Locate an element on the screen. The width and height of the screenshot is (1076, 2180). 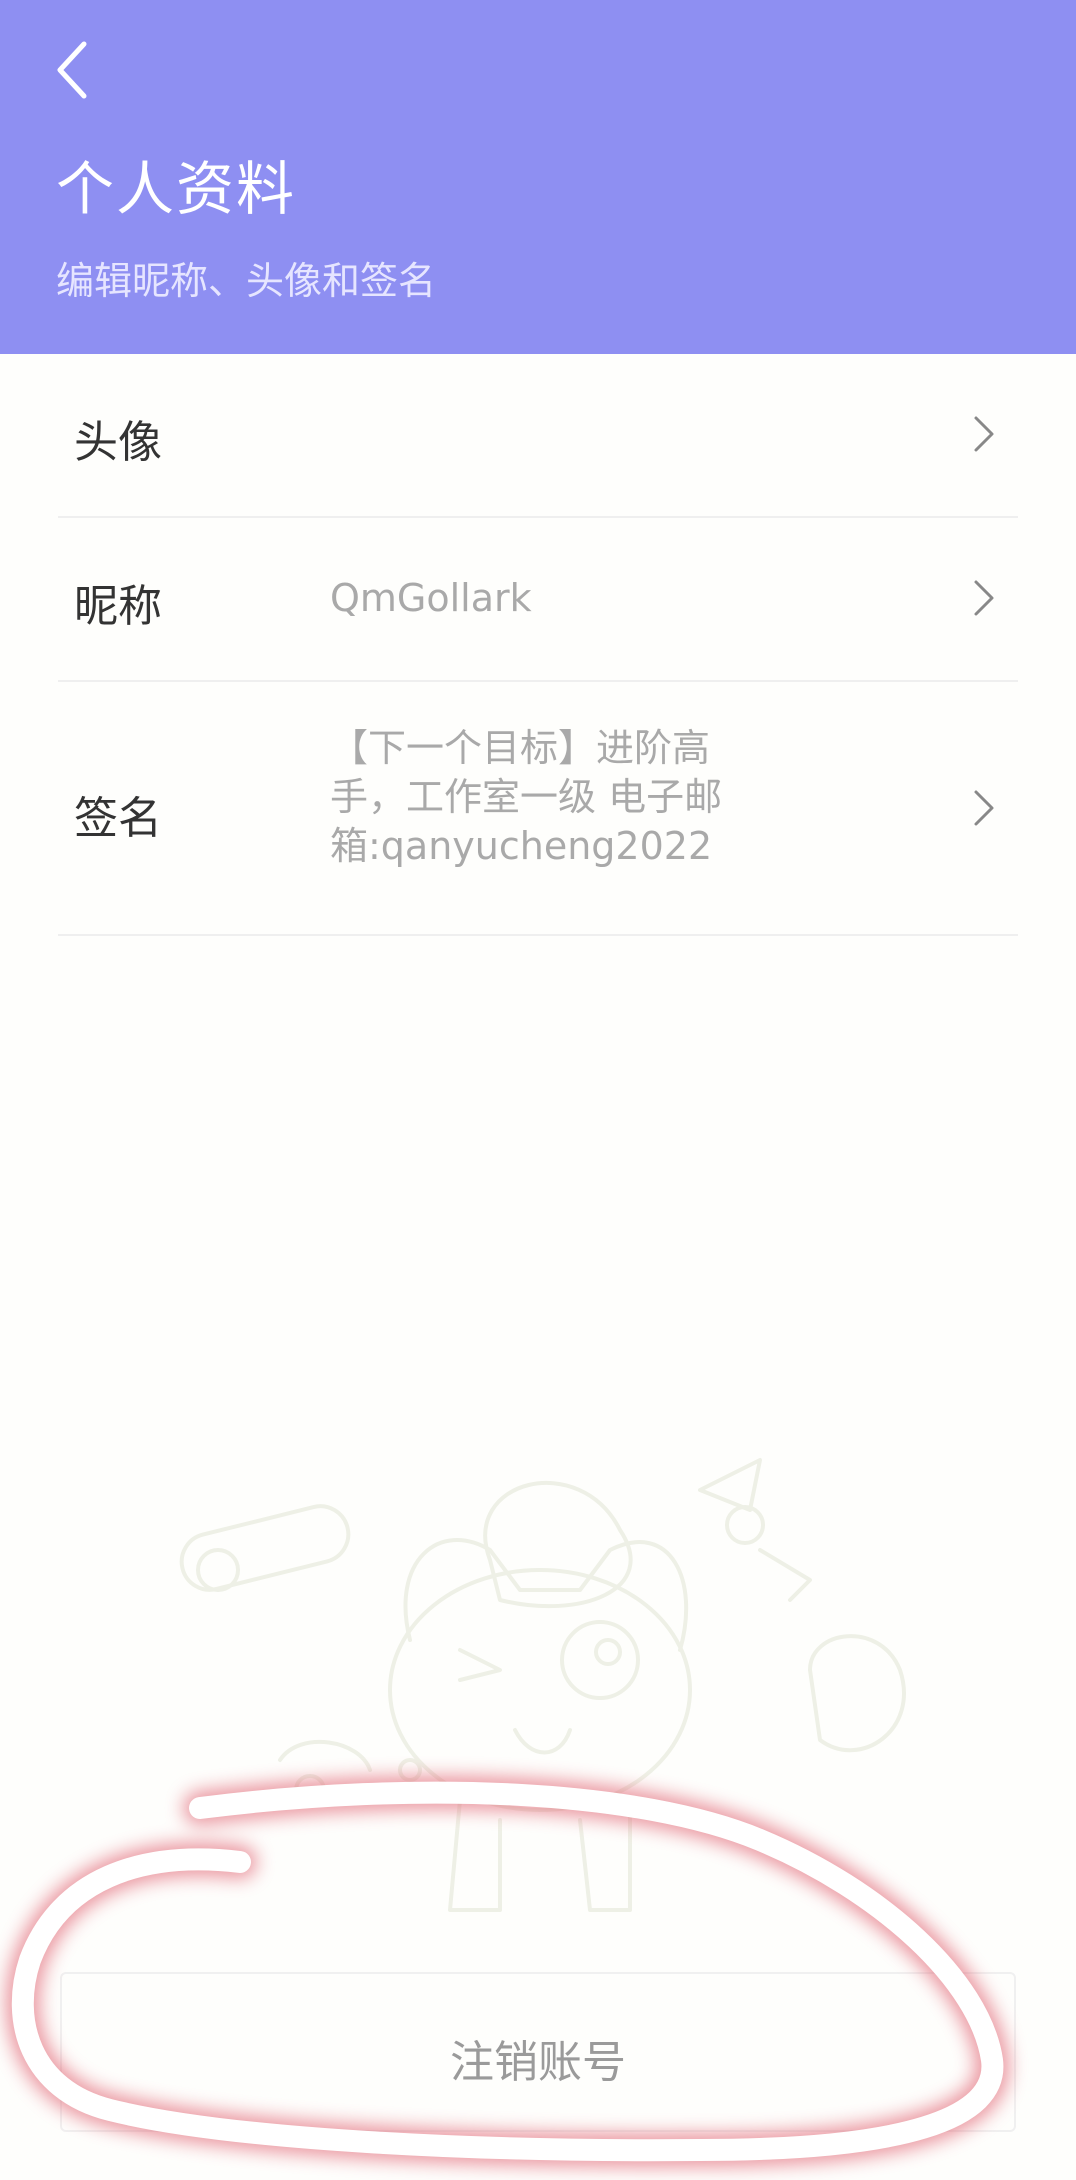
logout-label: 注销账号 is located at coordinates (538, 2062).